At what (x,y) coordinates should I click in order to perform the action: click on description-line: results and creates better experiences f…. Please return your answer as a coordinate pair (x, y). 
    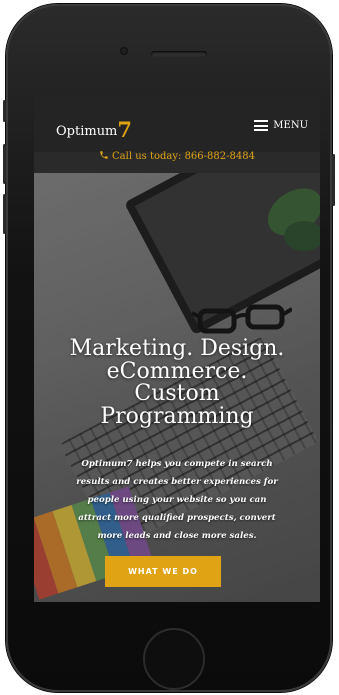
    Looking at the image, I should click on (177, 482).